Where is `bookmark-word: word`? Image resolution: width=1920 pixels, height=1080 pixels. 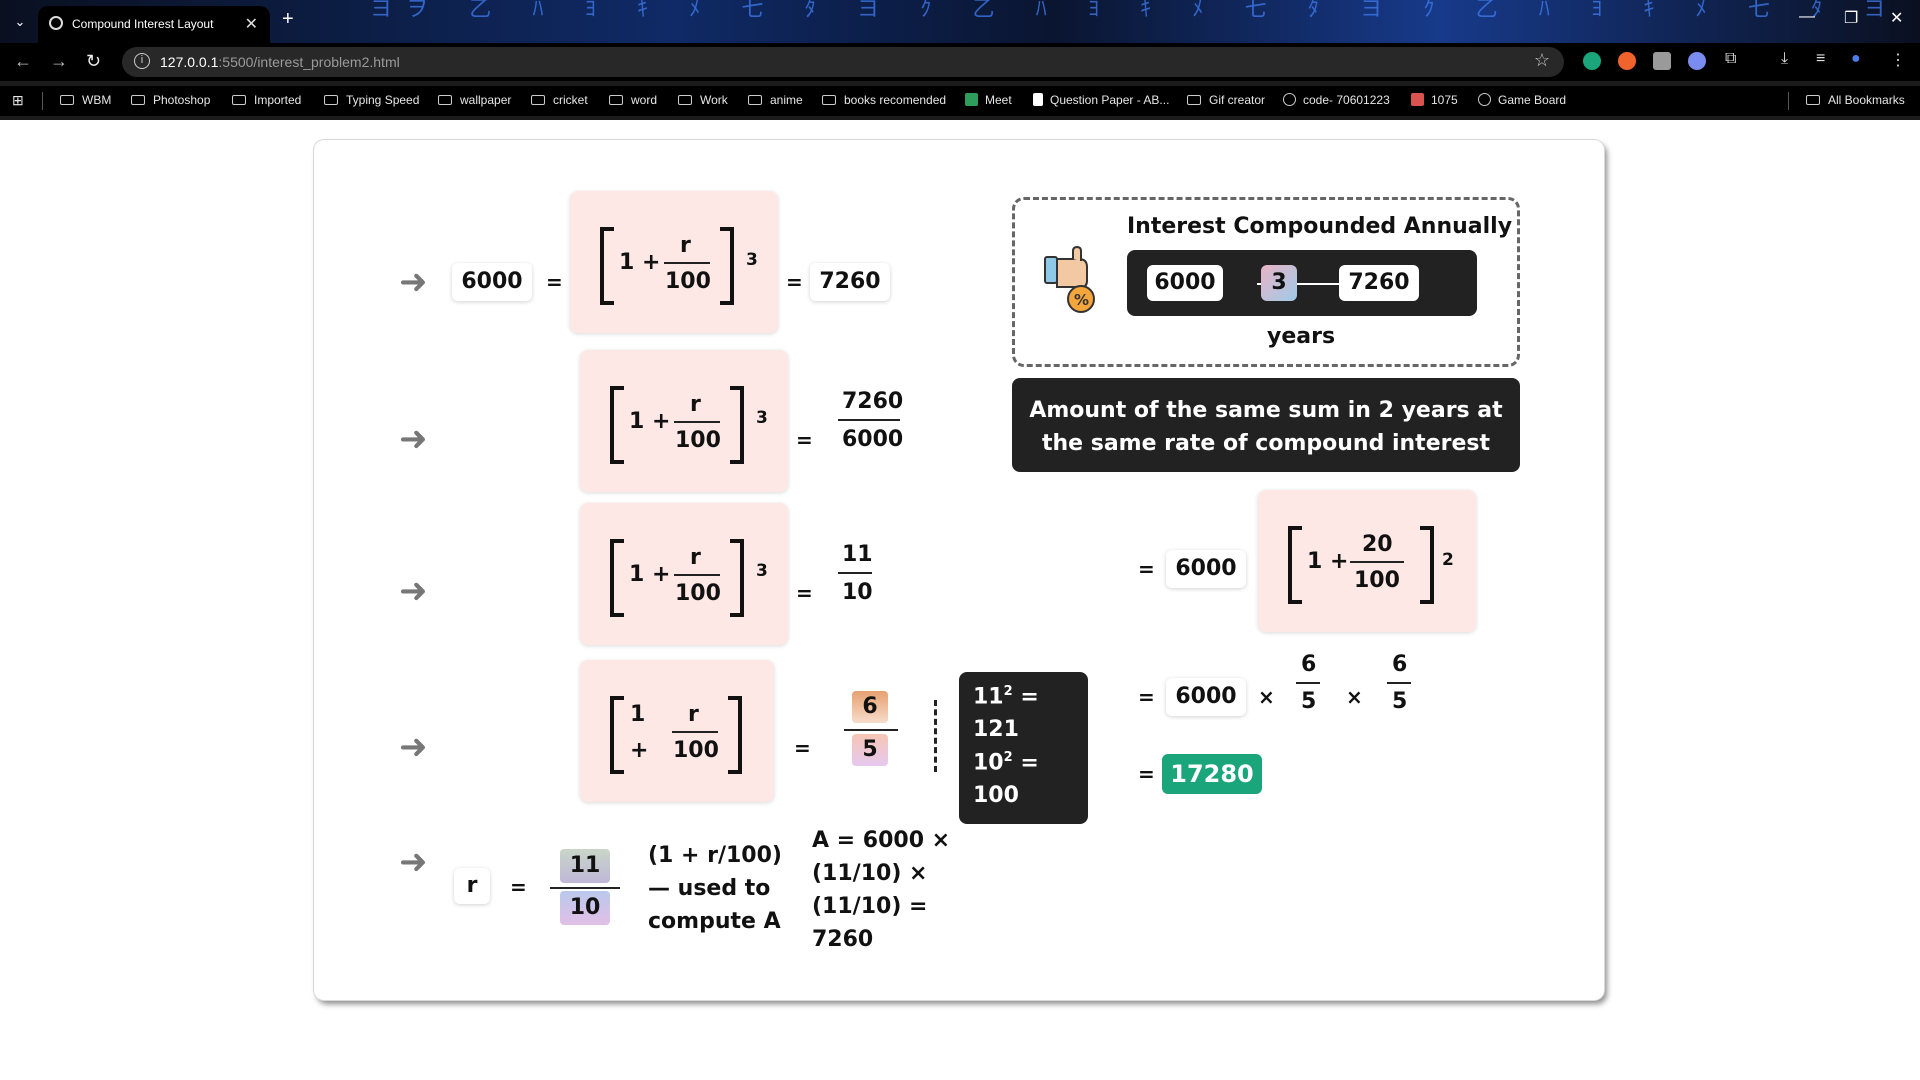
bookmark-word: word is located at coordinates (633, 100).